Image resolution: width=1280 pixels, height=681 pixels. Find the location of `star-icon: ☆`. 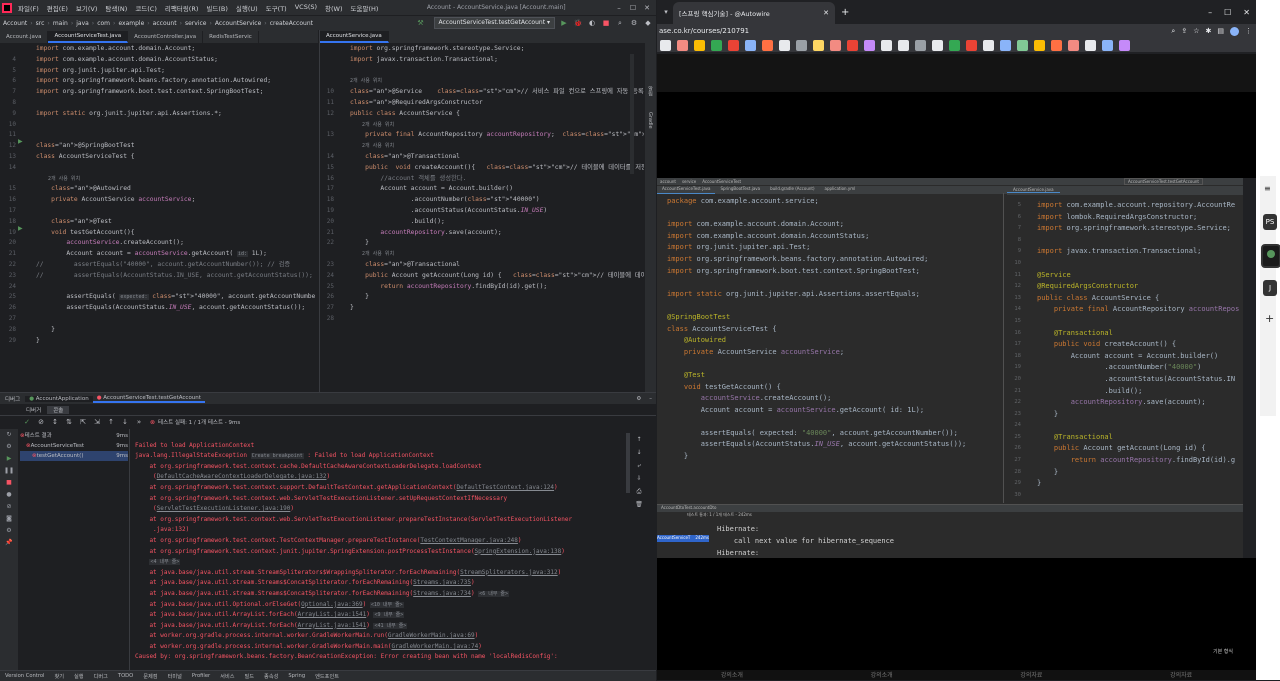

star-icon: ☆ is located at coordinates (1196, 31).